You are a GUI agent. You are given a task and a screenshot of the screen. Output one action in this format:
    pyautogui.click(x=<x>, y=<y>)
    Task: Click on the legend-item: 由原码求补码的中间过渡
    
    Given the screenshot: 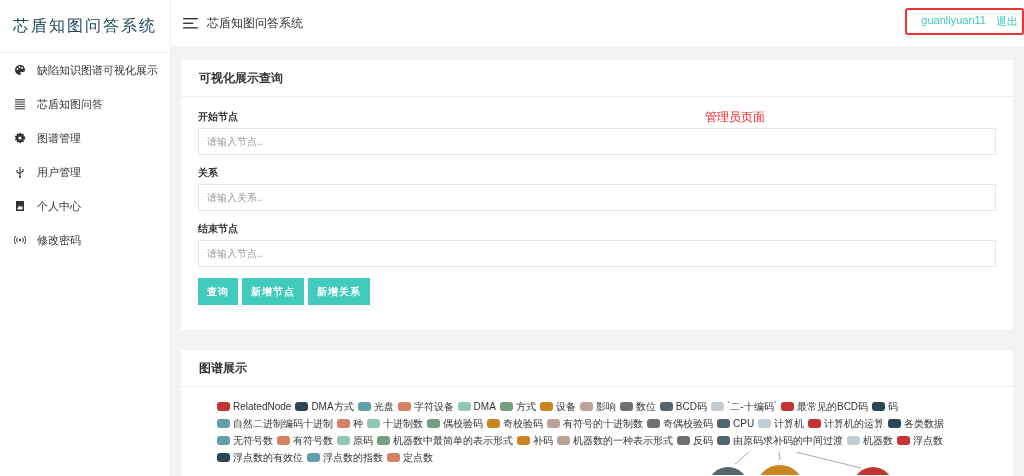 What is the action you would take?
    pyautogui.click(x=780, y=440)
    